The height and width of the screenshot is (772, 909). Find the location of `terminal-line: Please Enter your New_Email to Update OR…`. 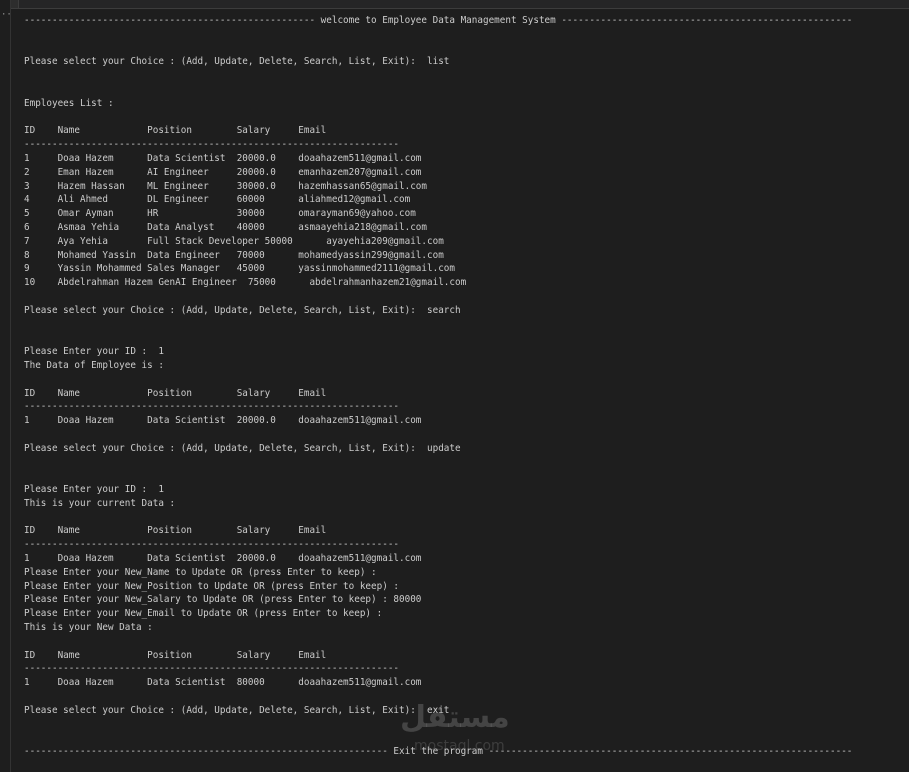

terminal-line: Please Enter your New_Email to Update OR… is located at coordinates (203, 614).